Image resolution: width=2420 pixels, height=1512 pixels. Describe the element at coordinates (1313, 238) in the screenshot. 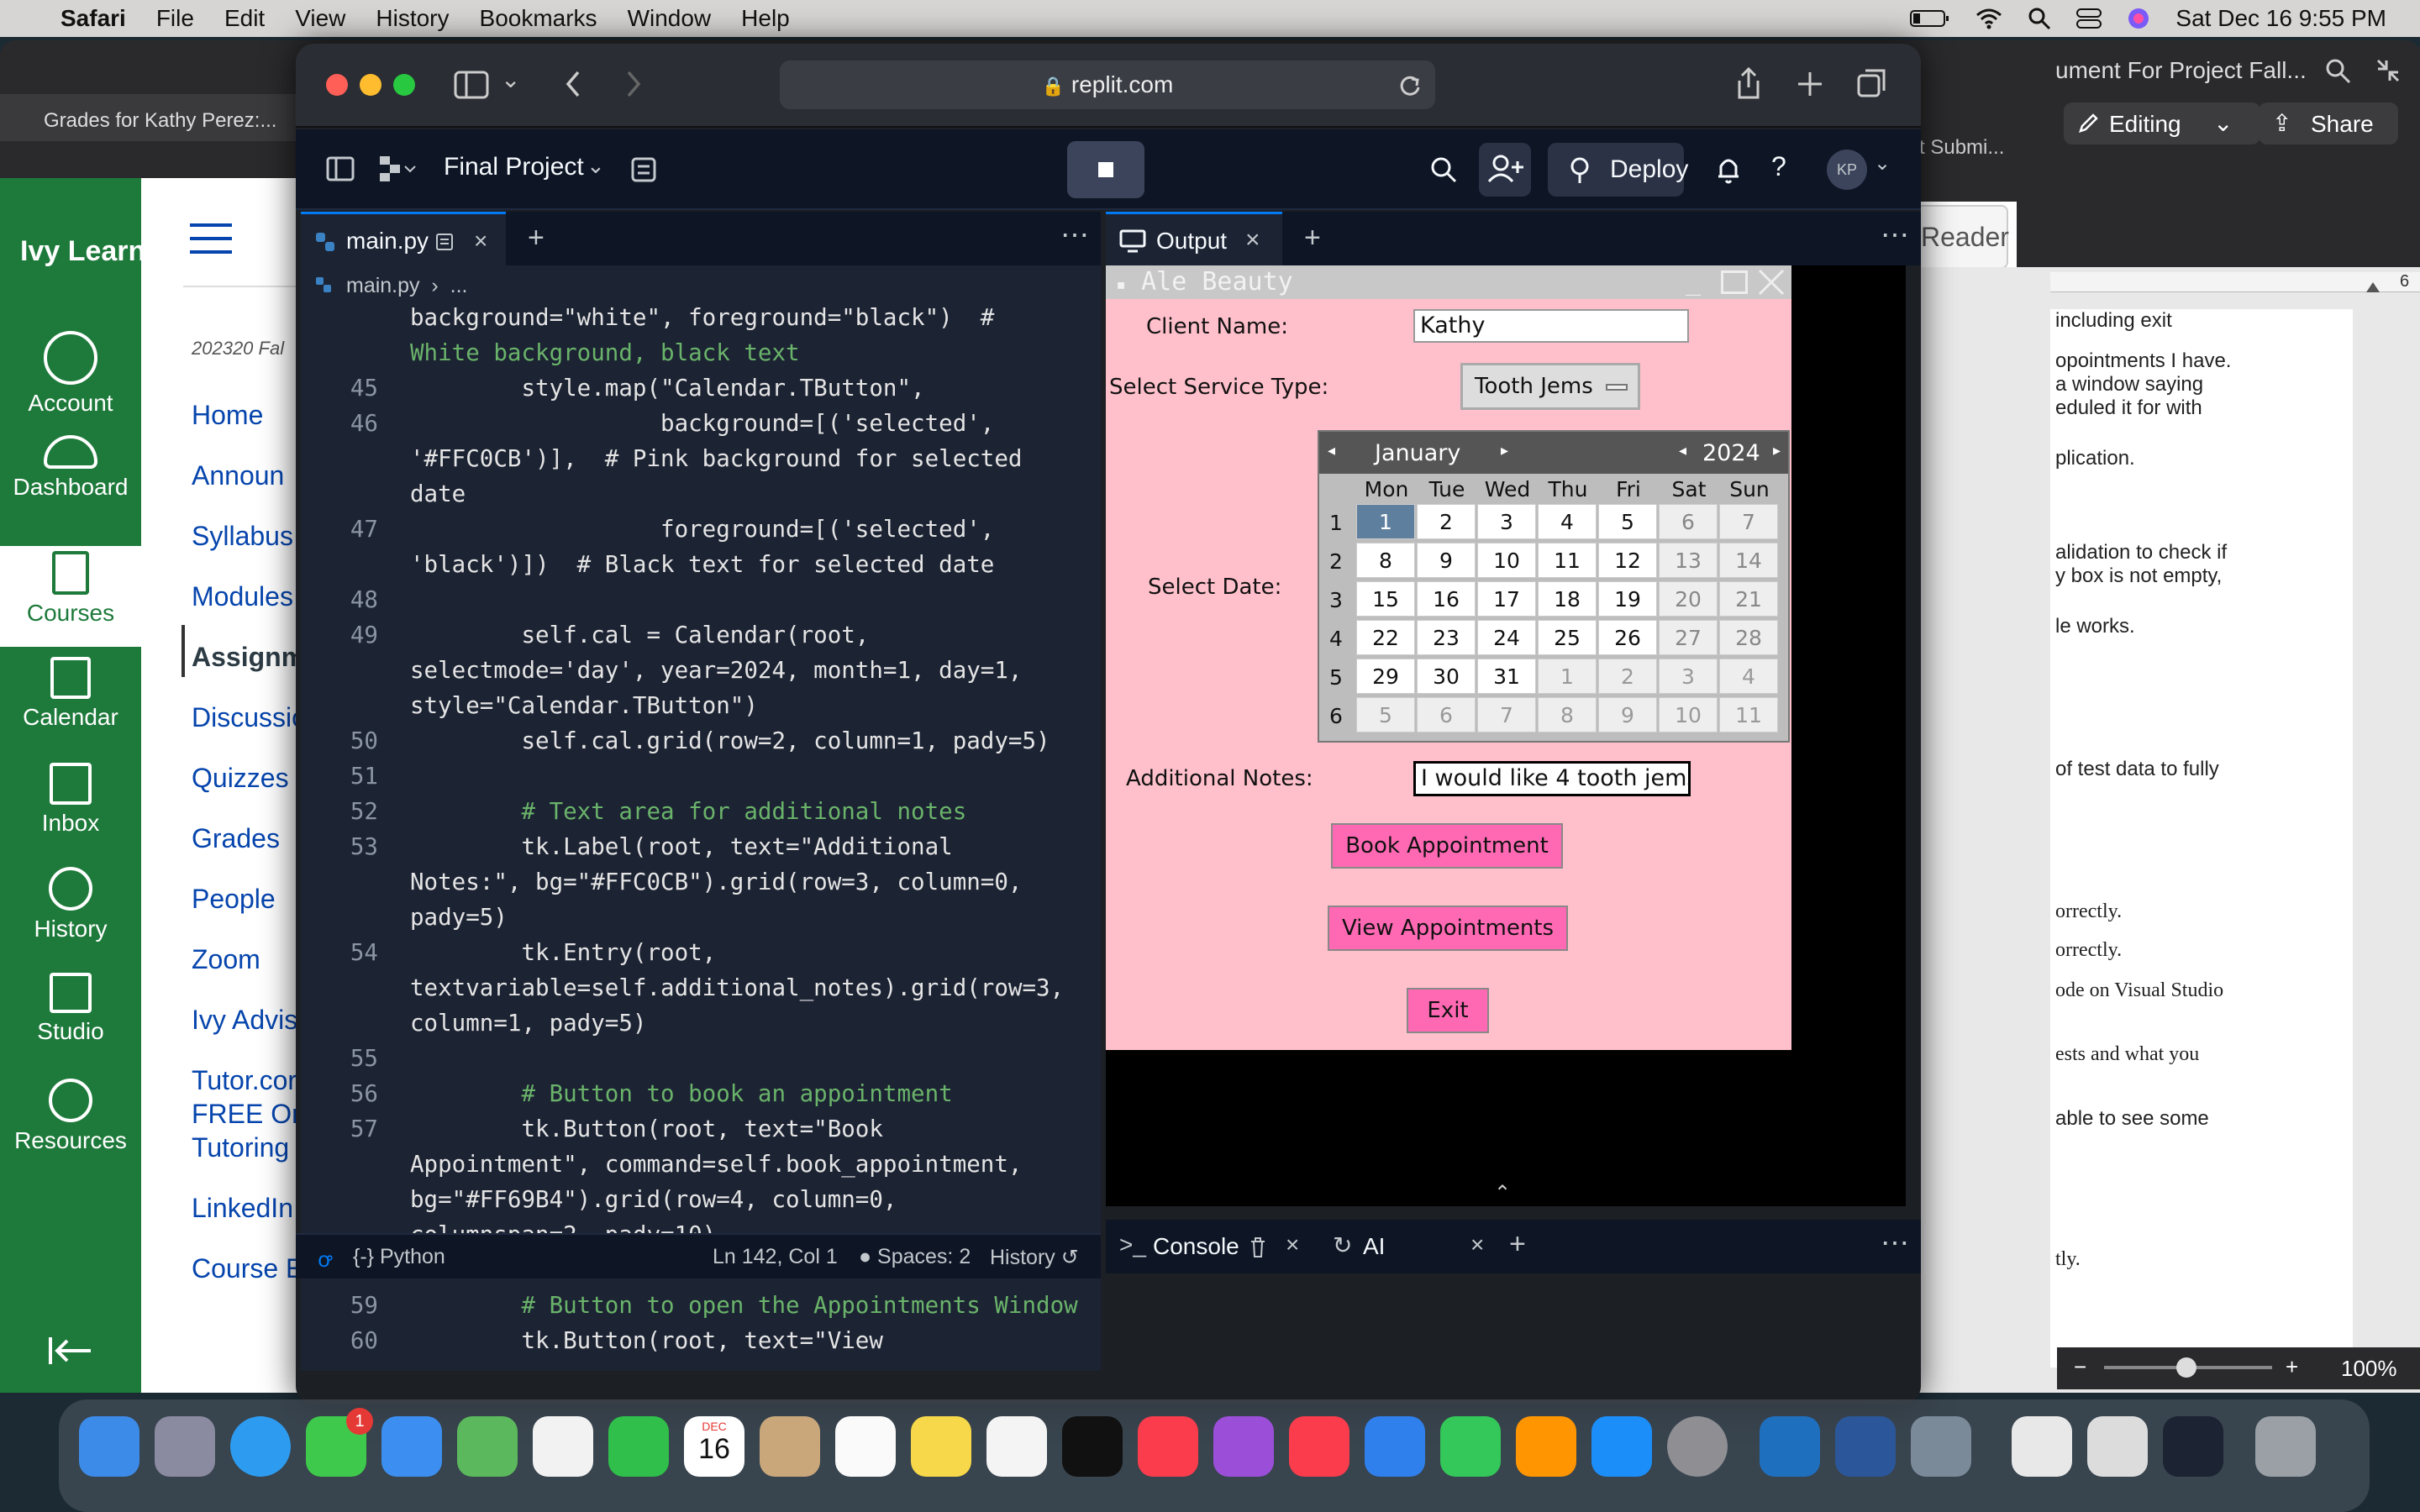

I see `add-tab-icon: +` at that location.